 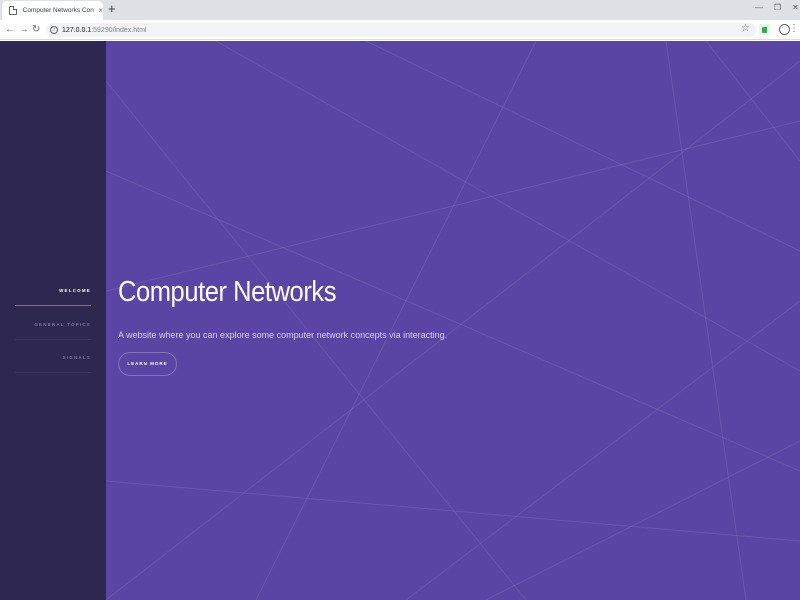 I want to click on sidebar-item-general-topics: GENERAL TOPICS, so click(x=53, y=329).